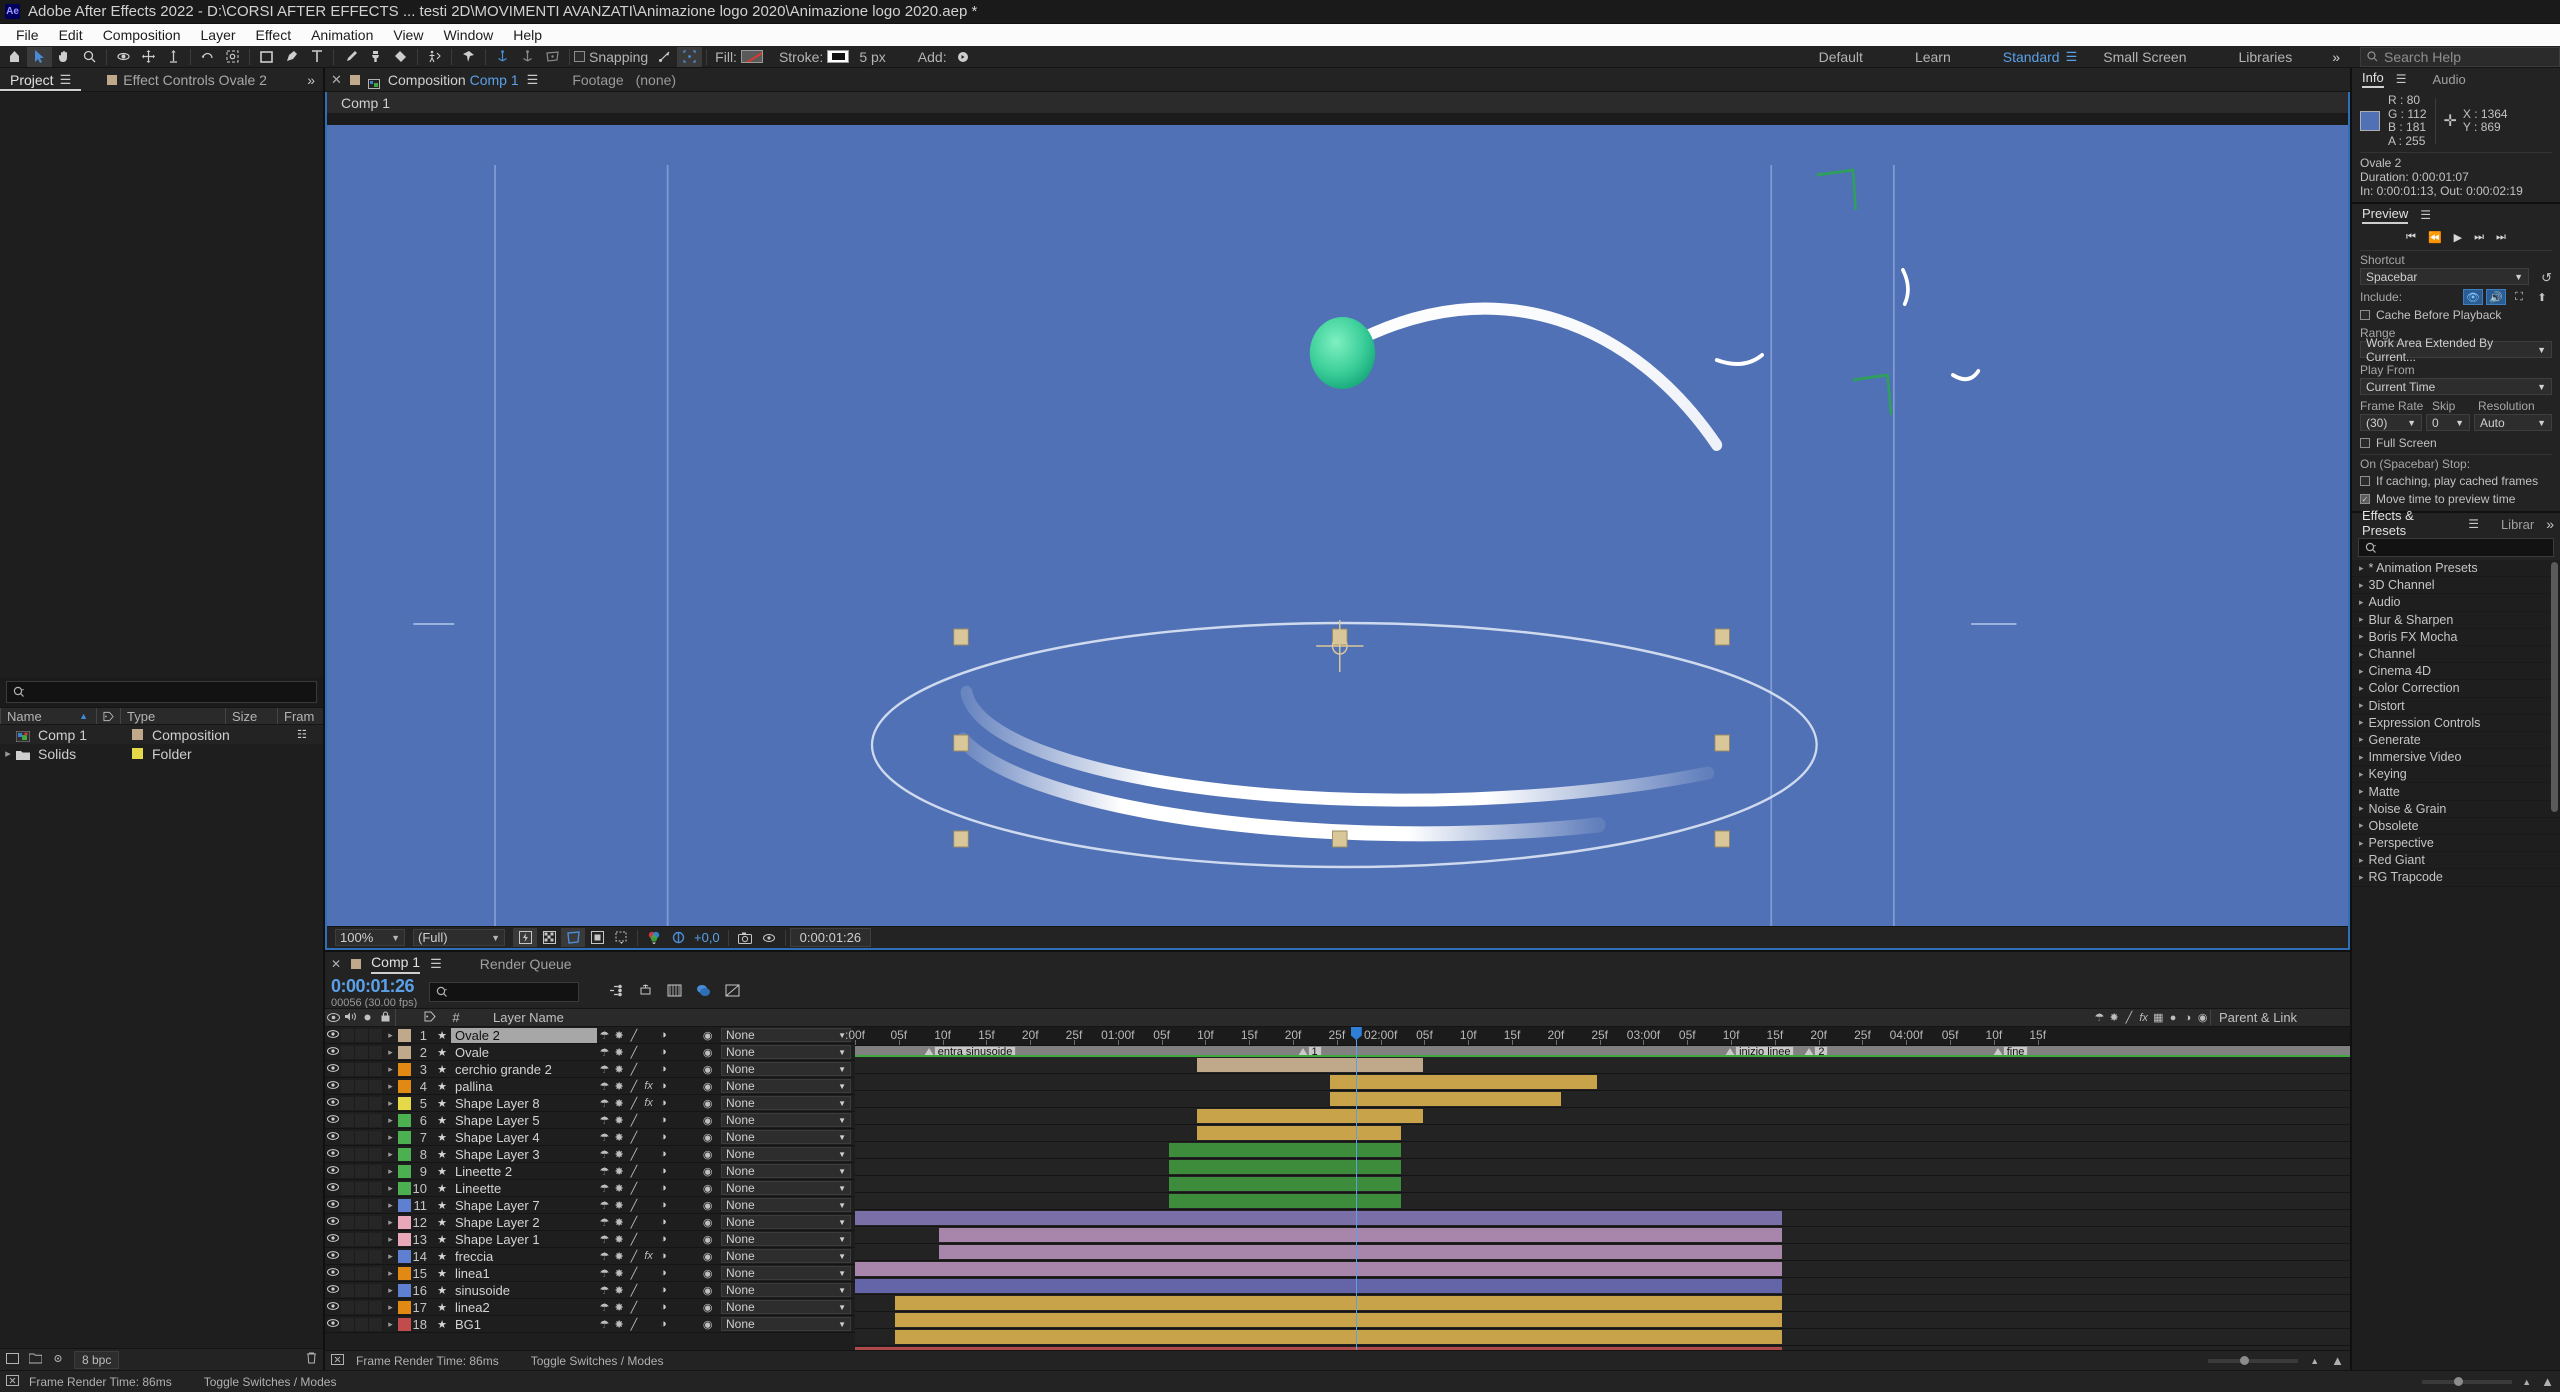 The image size is (2560, 1392). I want to click on full-screen-checkbox, so click(2365, 443).